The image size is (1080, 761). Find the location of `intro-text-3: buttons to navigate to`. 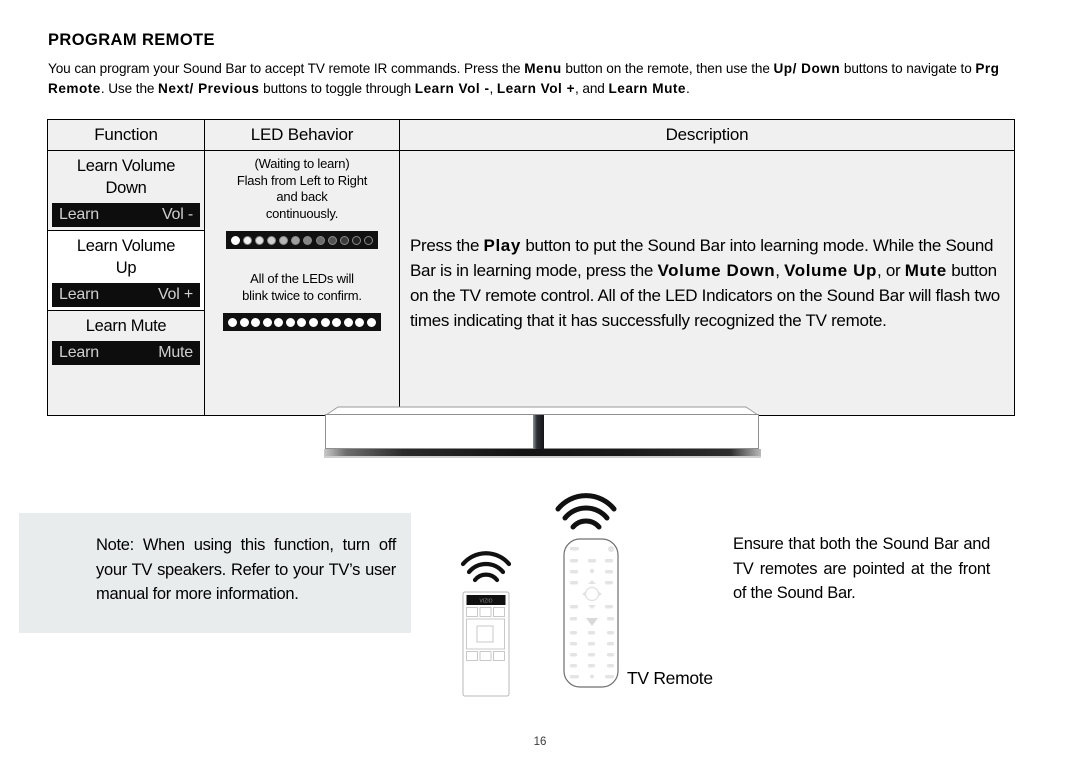

intro-text-3: buttons to navigate to is located at coordinates (909, 68).